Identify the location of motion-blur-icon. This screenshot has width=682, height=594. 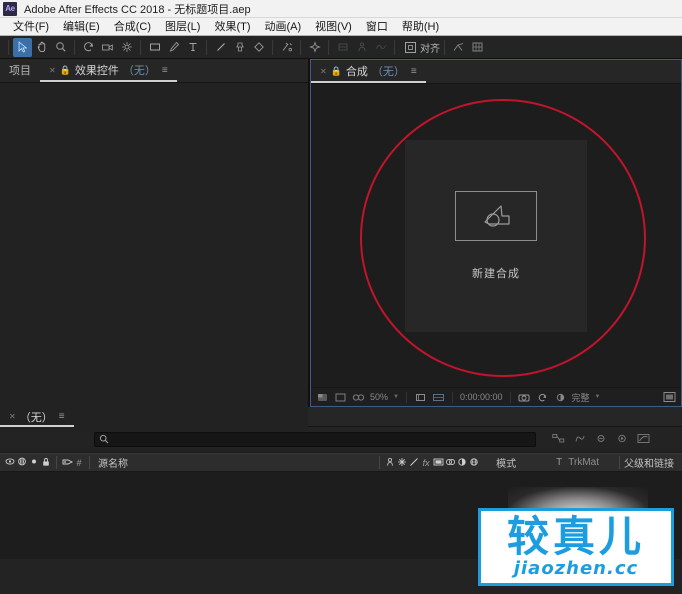
(622, 440).